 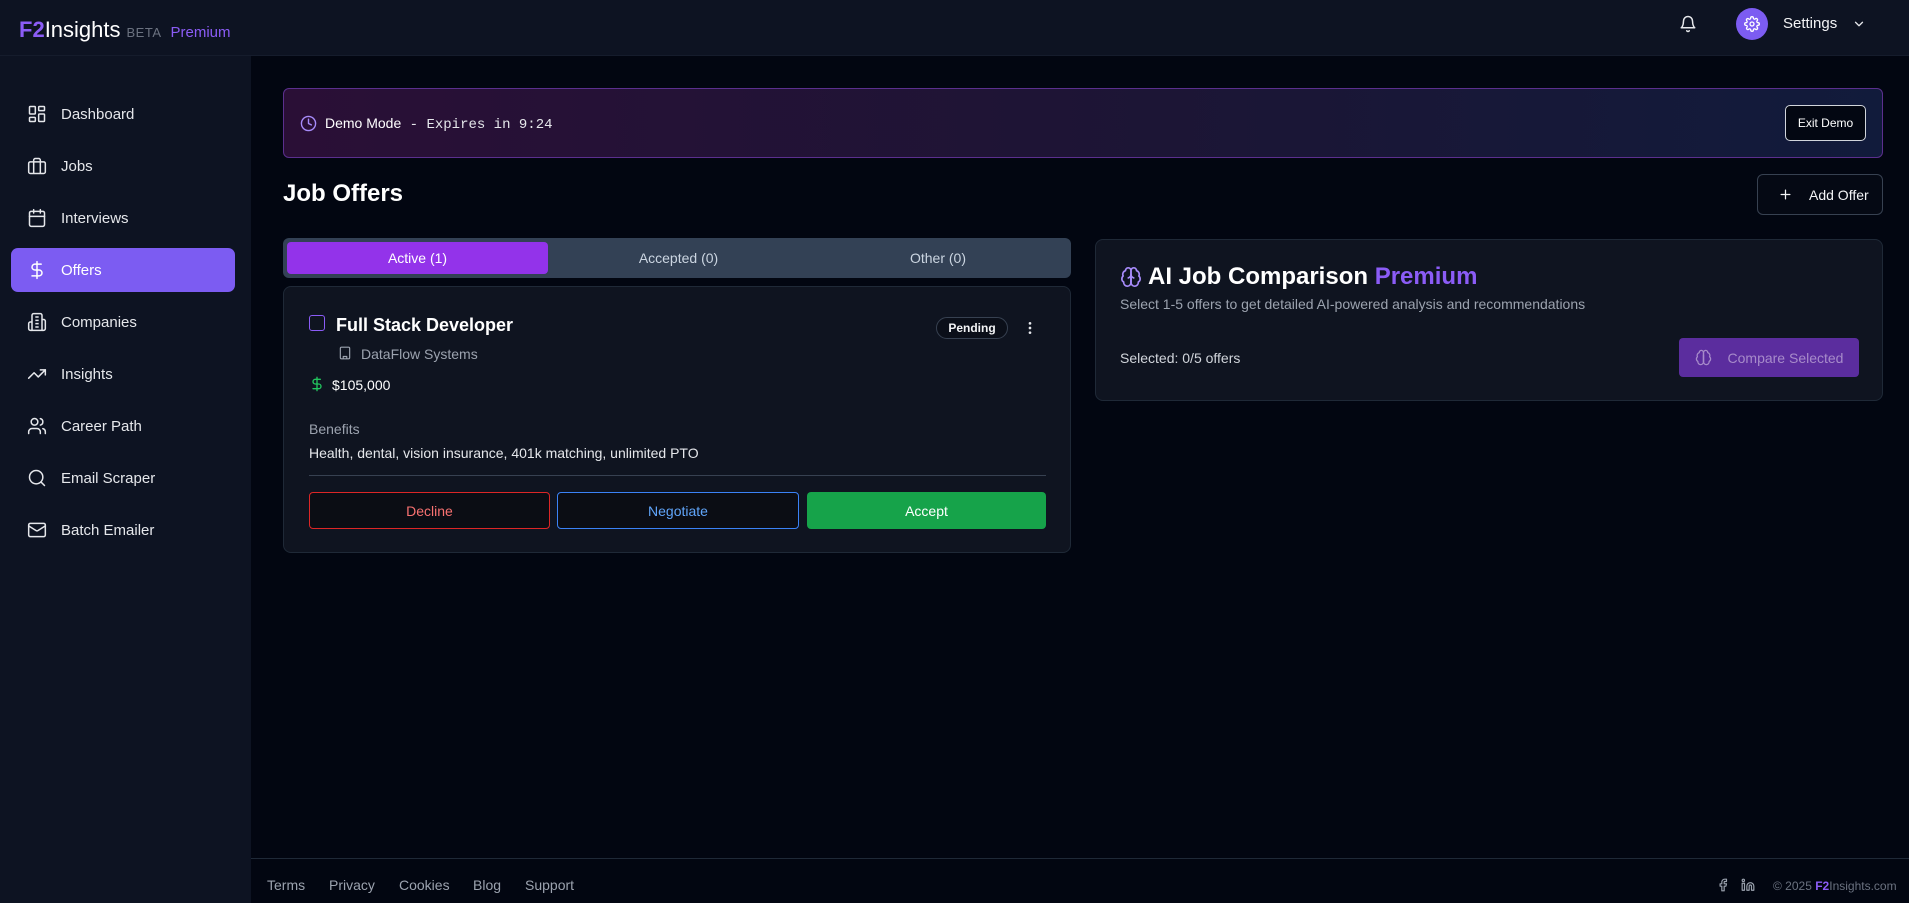 I want to click on footer-link-support: Support, so click(x=549, y=885).